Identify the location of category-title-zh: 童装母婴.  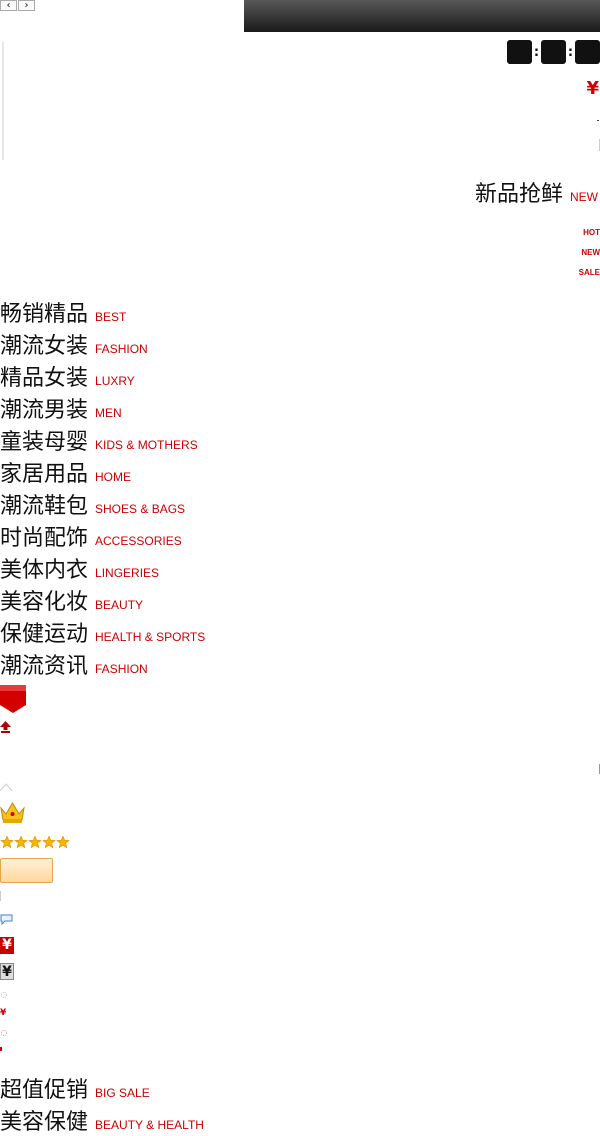
(44, 442).